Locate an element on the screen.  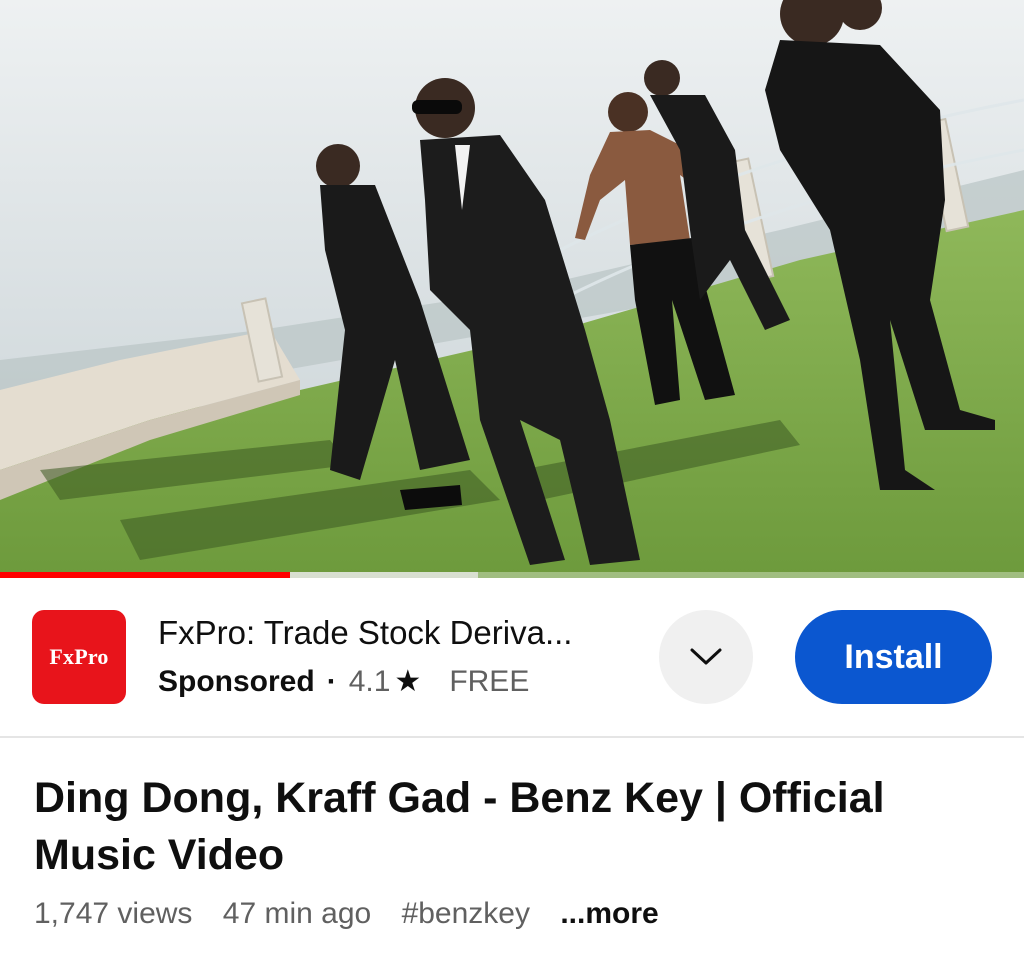
ad-logo-text: FxPro is located at coordinates (79, 656).